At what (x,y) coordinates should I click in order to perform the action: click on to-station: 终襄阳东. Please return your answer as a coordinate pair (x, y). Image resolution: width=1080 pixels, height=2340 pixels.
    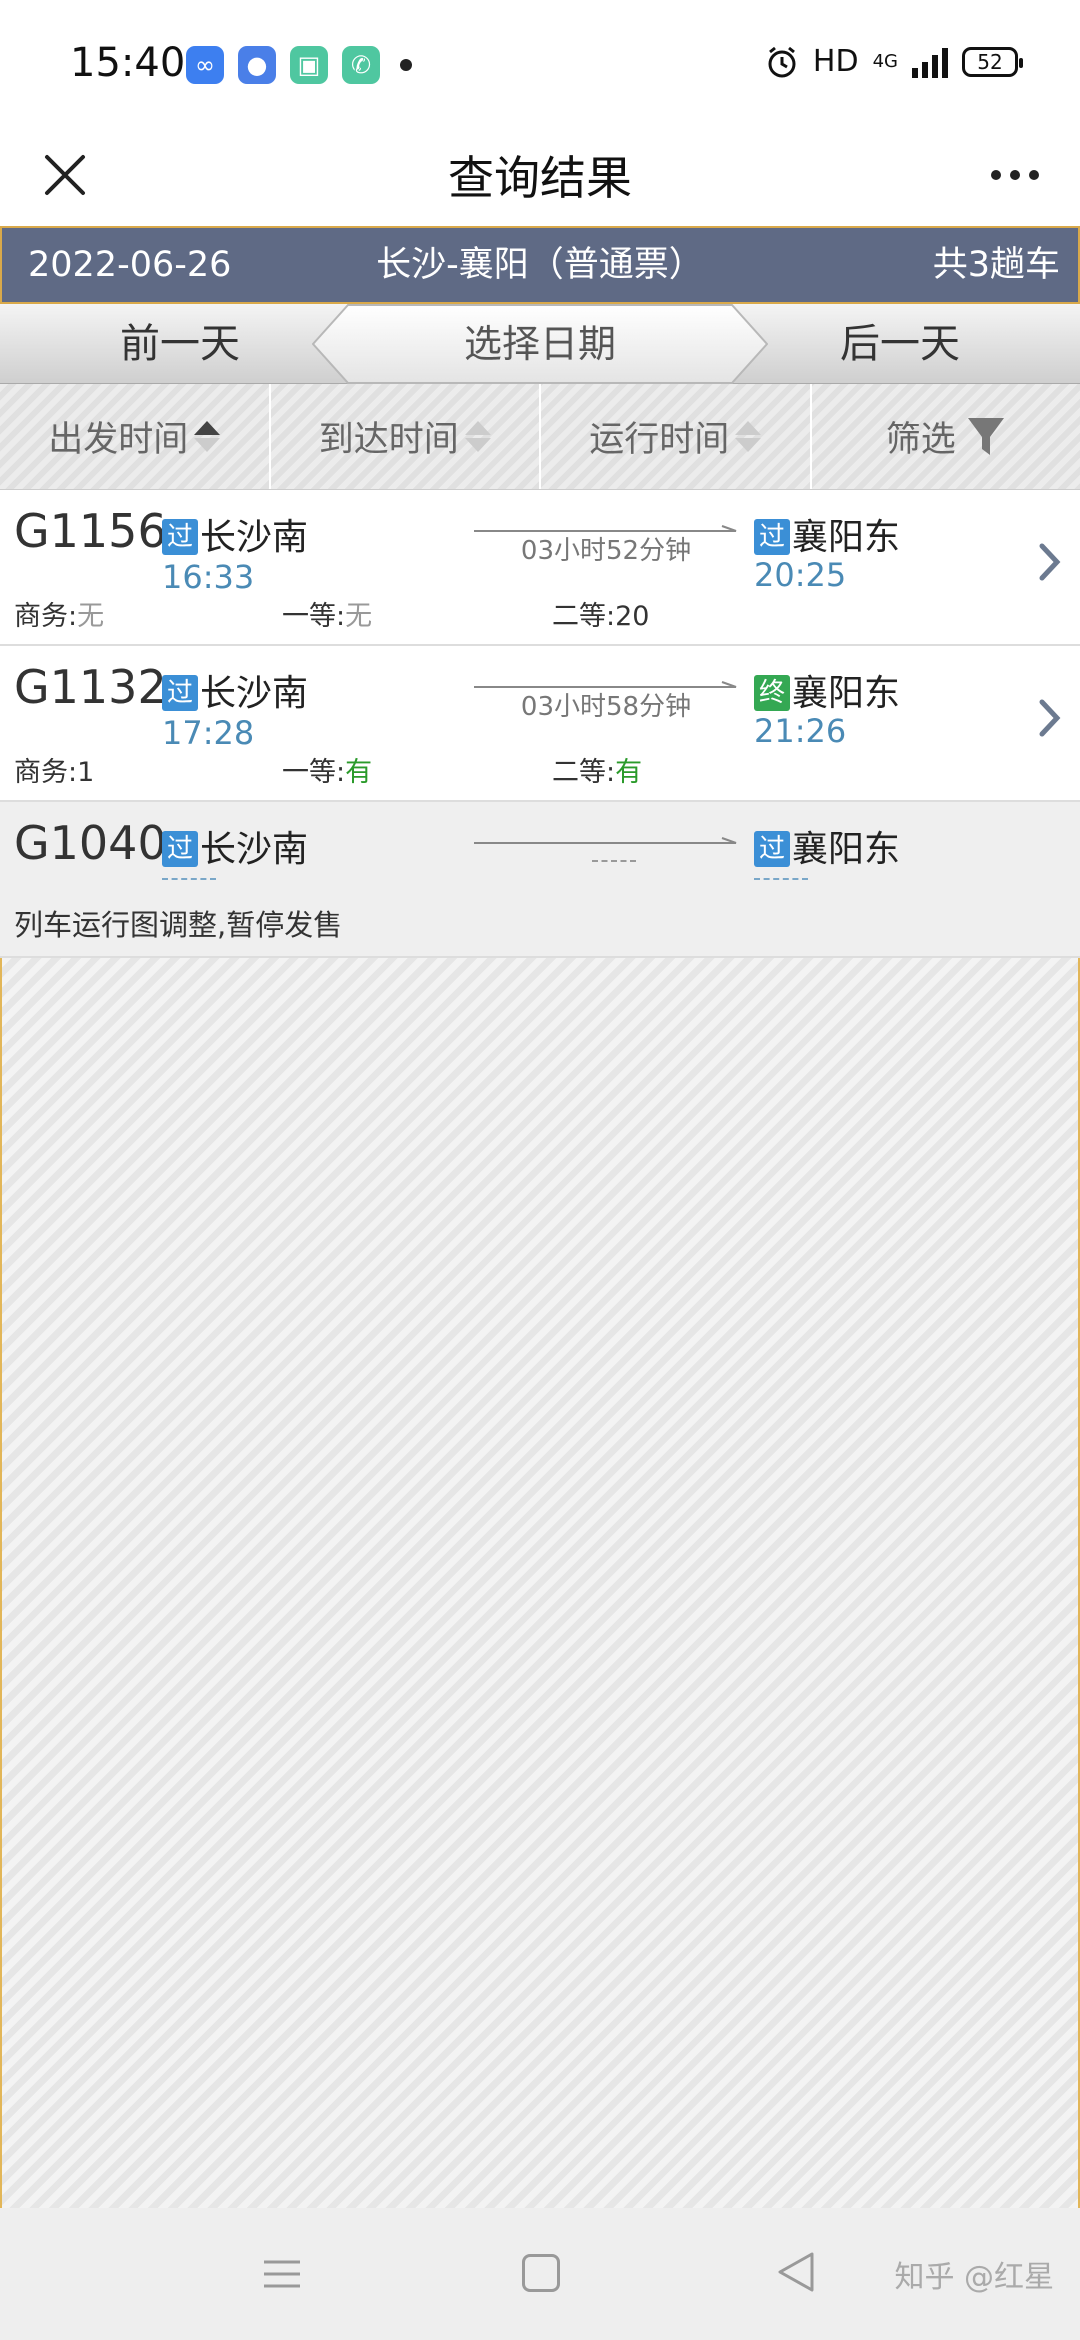
    Looking at the image, I should click on (827, 690).